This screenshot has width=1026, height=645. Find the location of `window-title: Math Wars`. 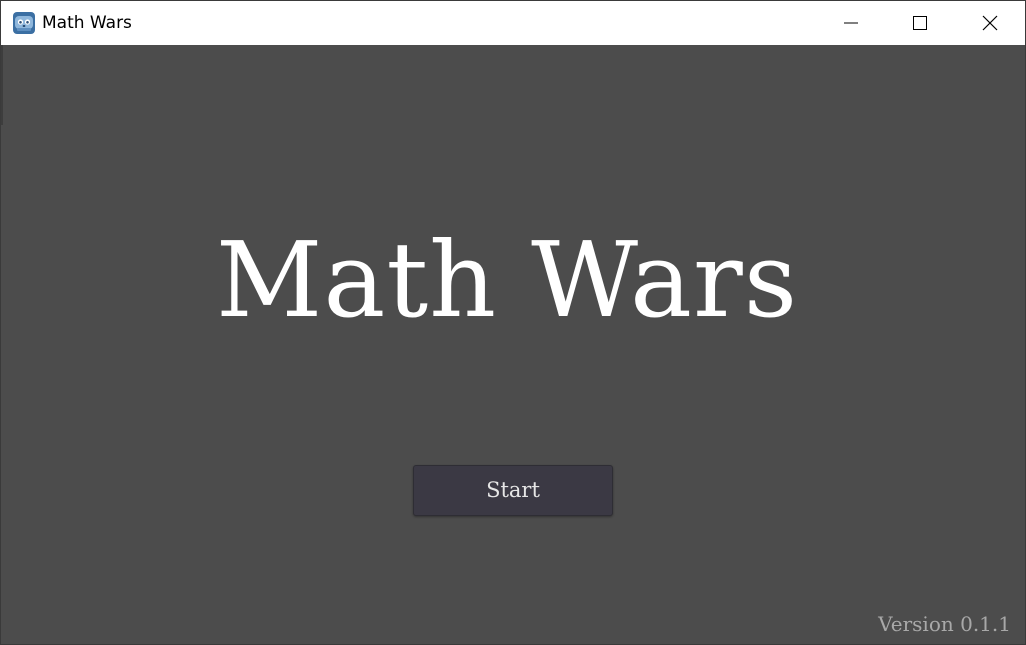

window-title: Math Wars is located at coordinates (87, 23).